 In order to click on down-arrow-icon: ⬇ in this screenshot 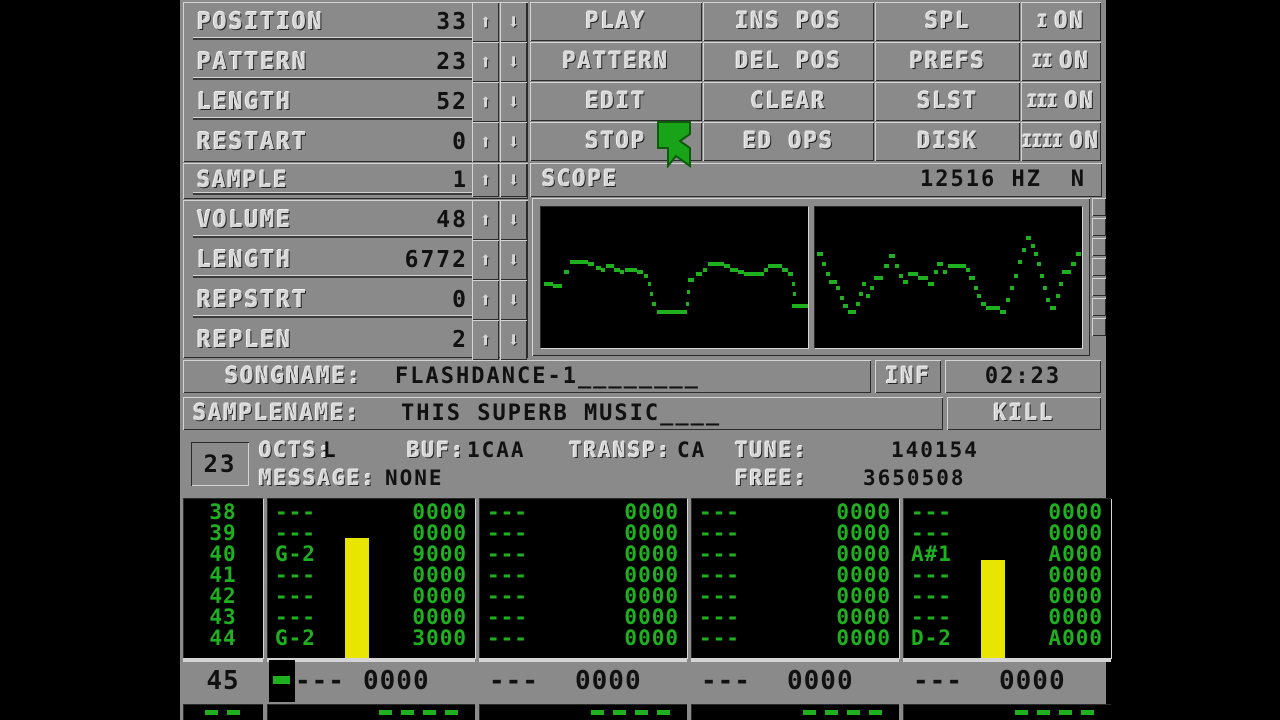, I will do `click(513, 102)`.